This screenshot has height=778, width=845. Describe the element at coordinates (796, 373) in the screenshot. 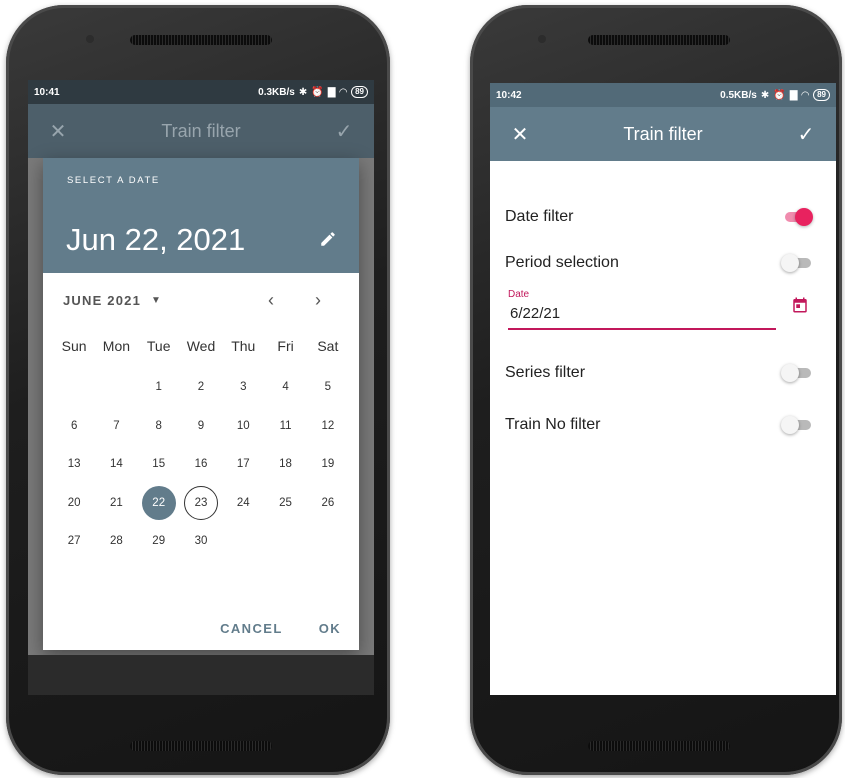

I see `series-filter-toggle` at that location.